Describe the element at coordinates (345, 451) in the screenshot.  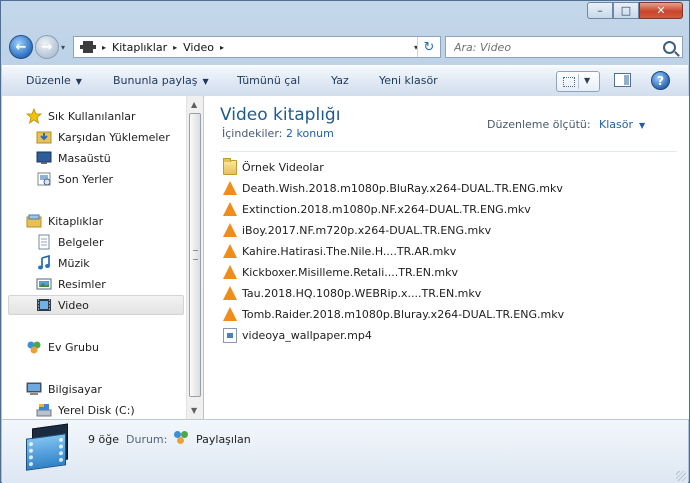
I see `details-pane: 9 öğe Durum: Paylaşılan` at that location.